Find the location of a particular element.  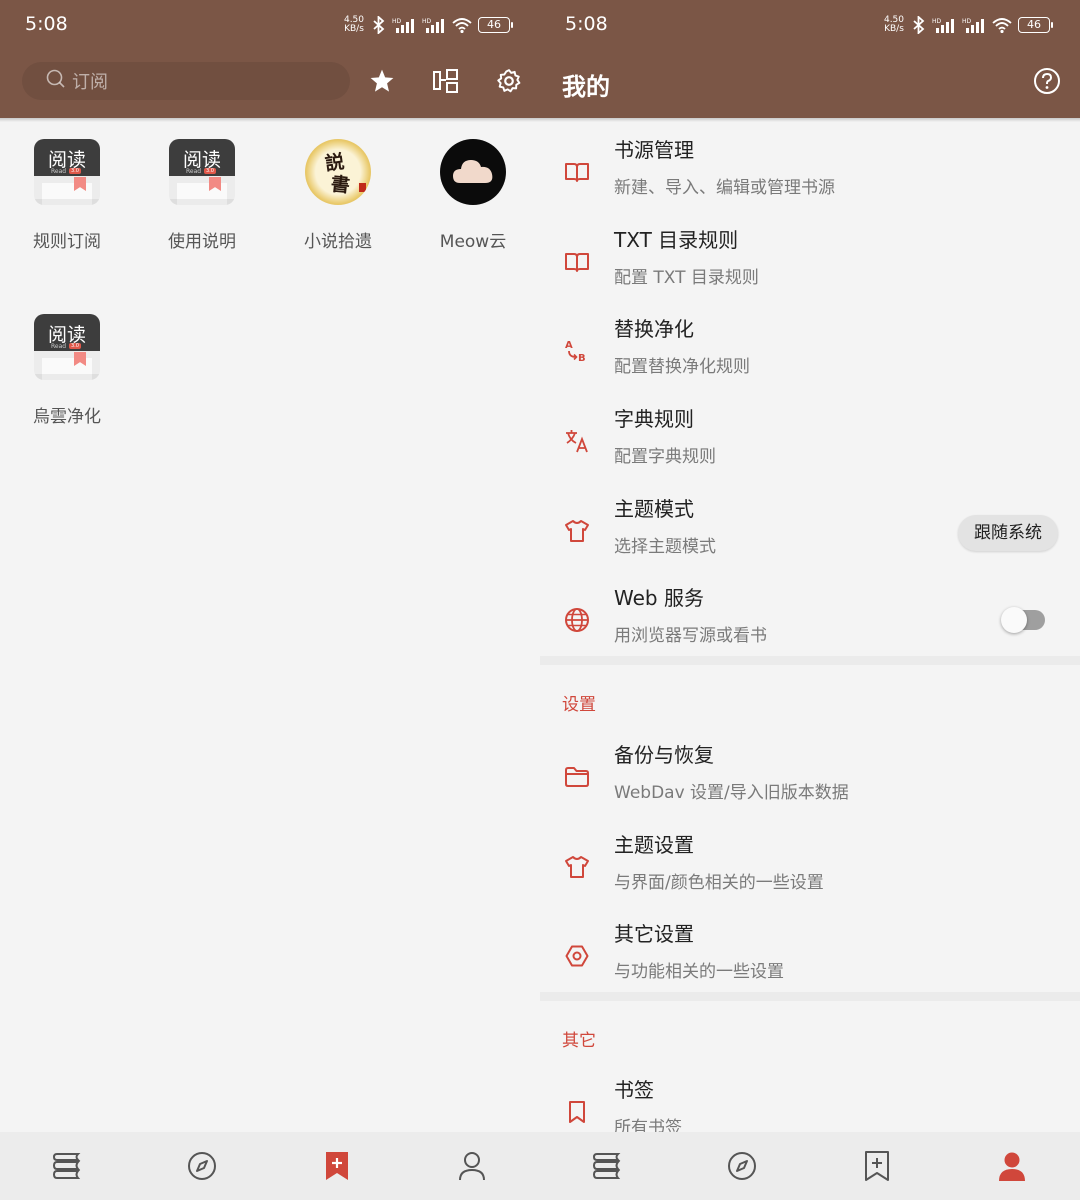

rss-source-item: Meow云 is located at coordinates (473, 195).